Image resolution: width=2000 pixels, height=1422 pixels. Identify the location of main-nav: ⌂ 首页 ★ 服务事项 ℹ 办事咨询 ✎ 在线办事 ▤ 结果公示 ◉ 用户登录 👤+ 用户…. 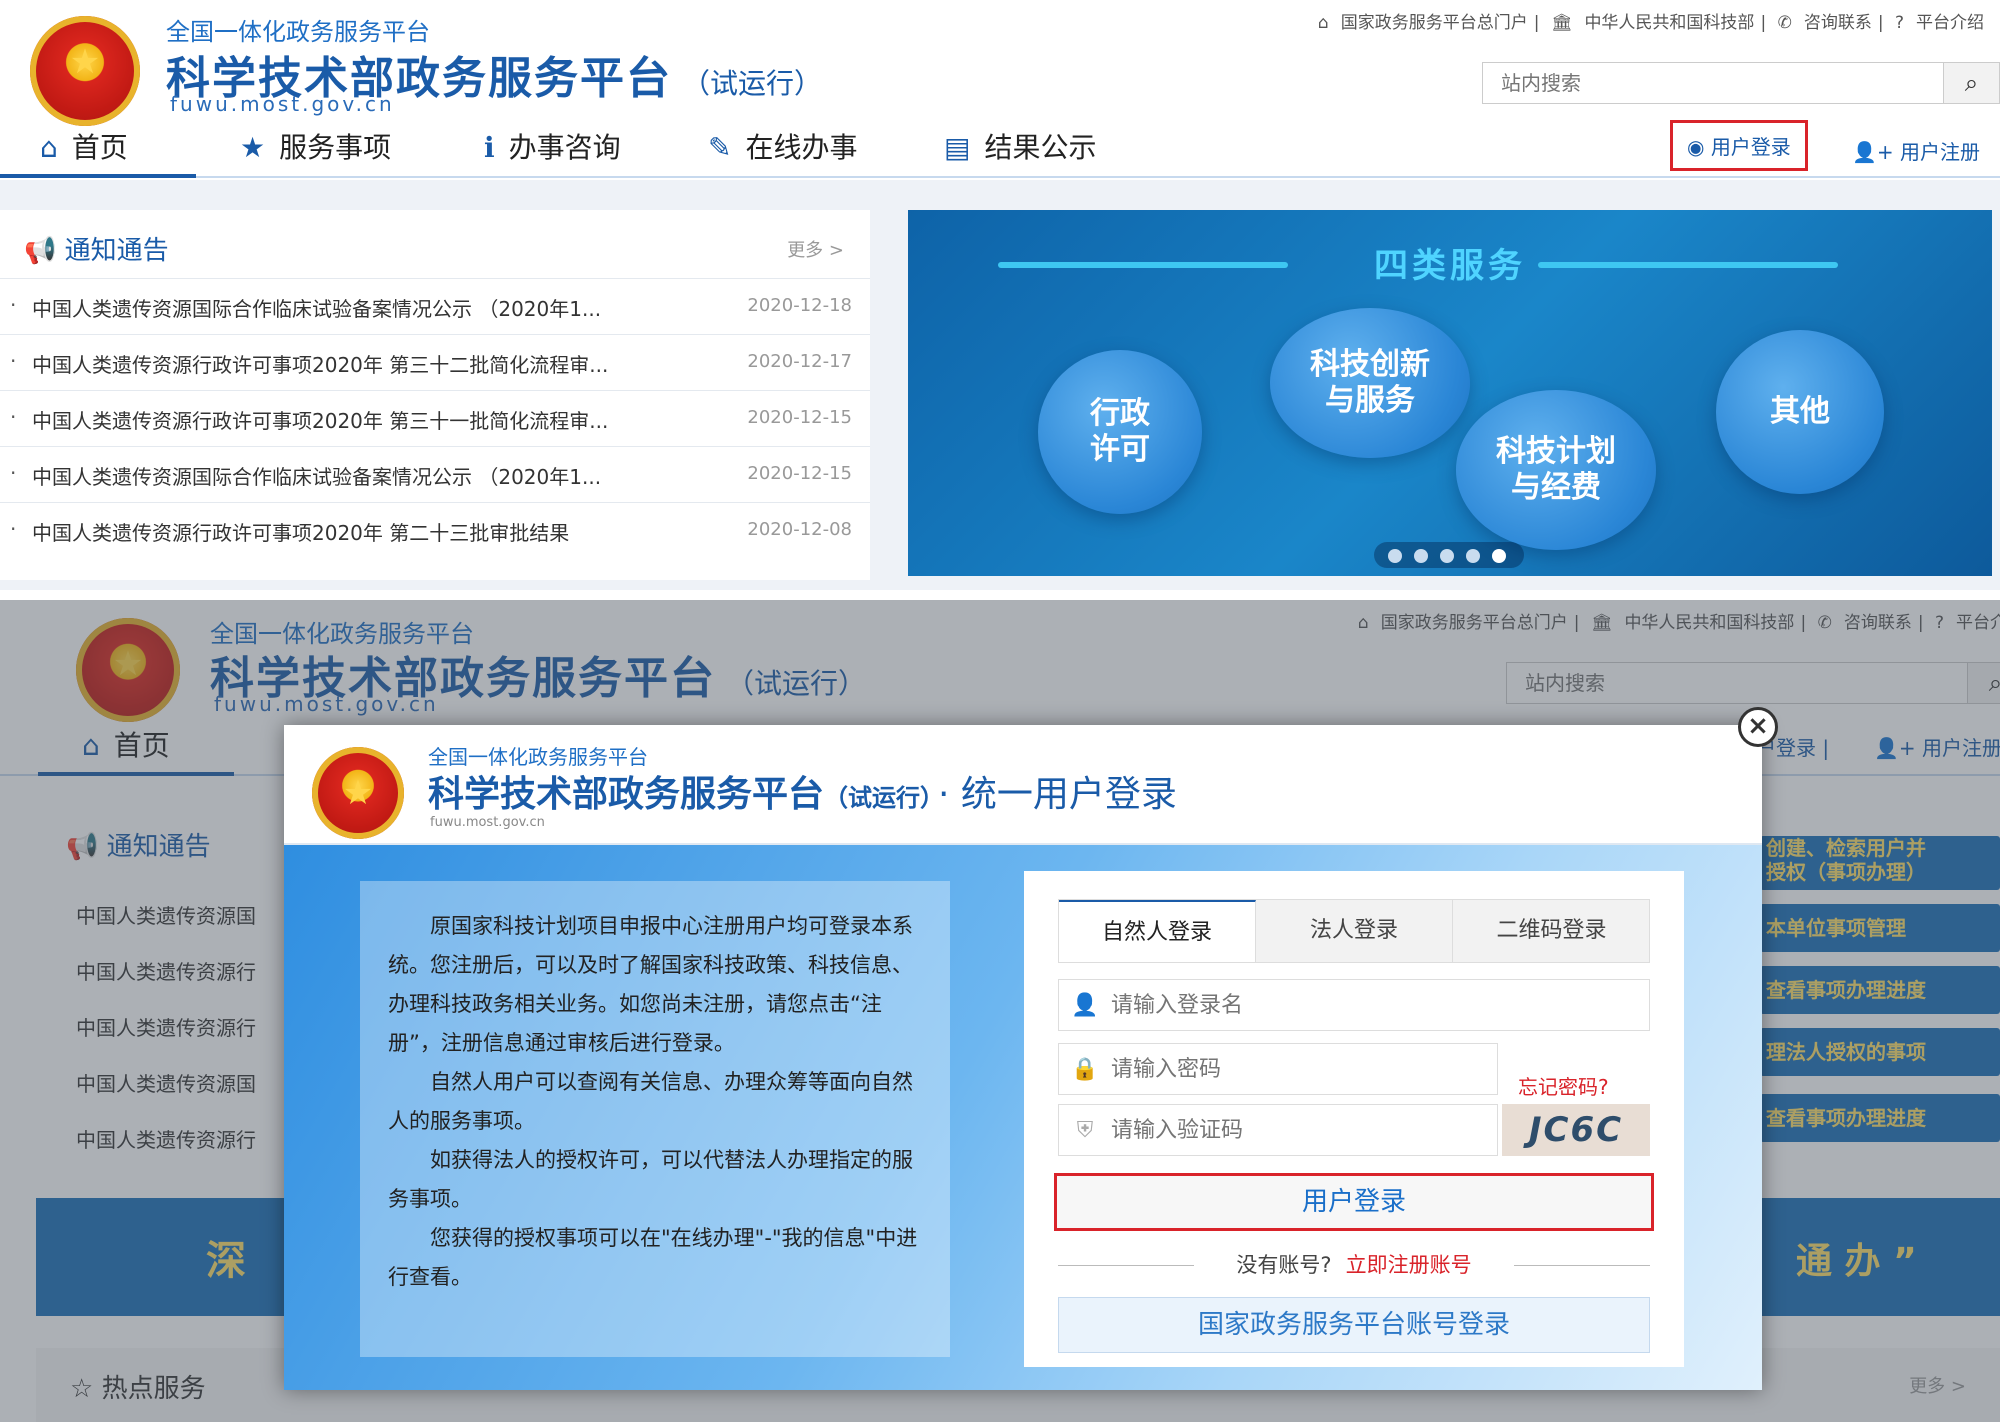
(1000, 149).